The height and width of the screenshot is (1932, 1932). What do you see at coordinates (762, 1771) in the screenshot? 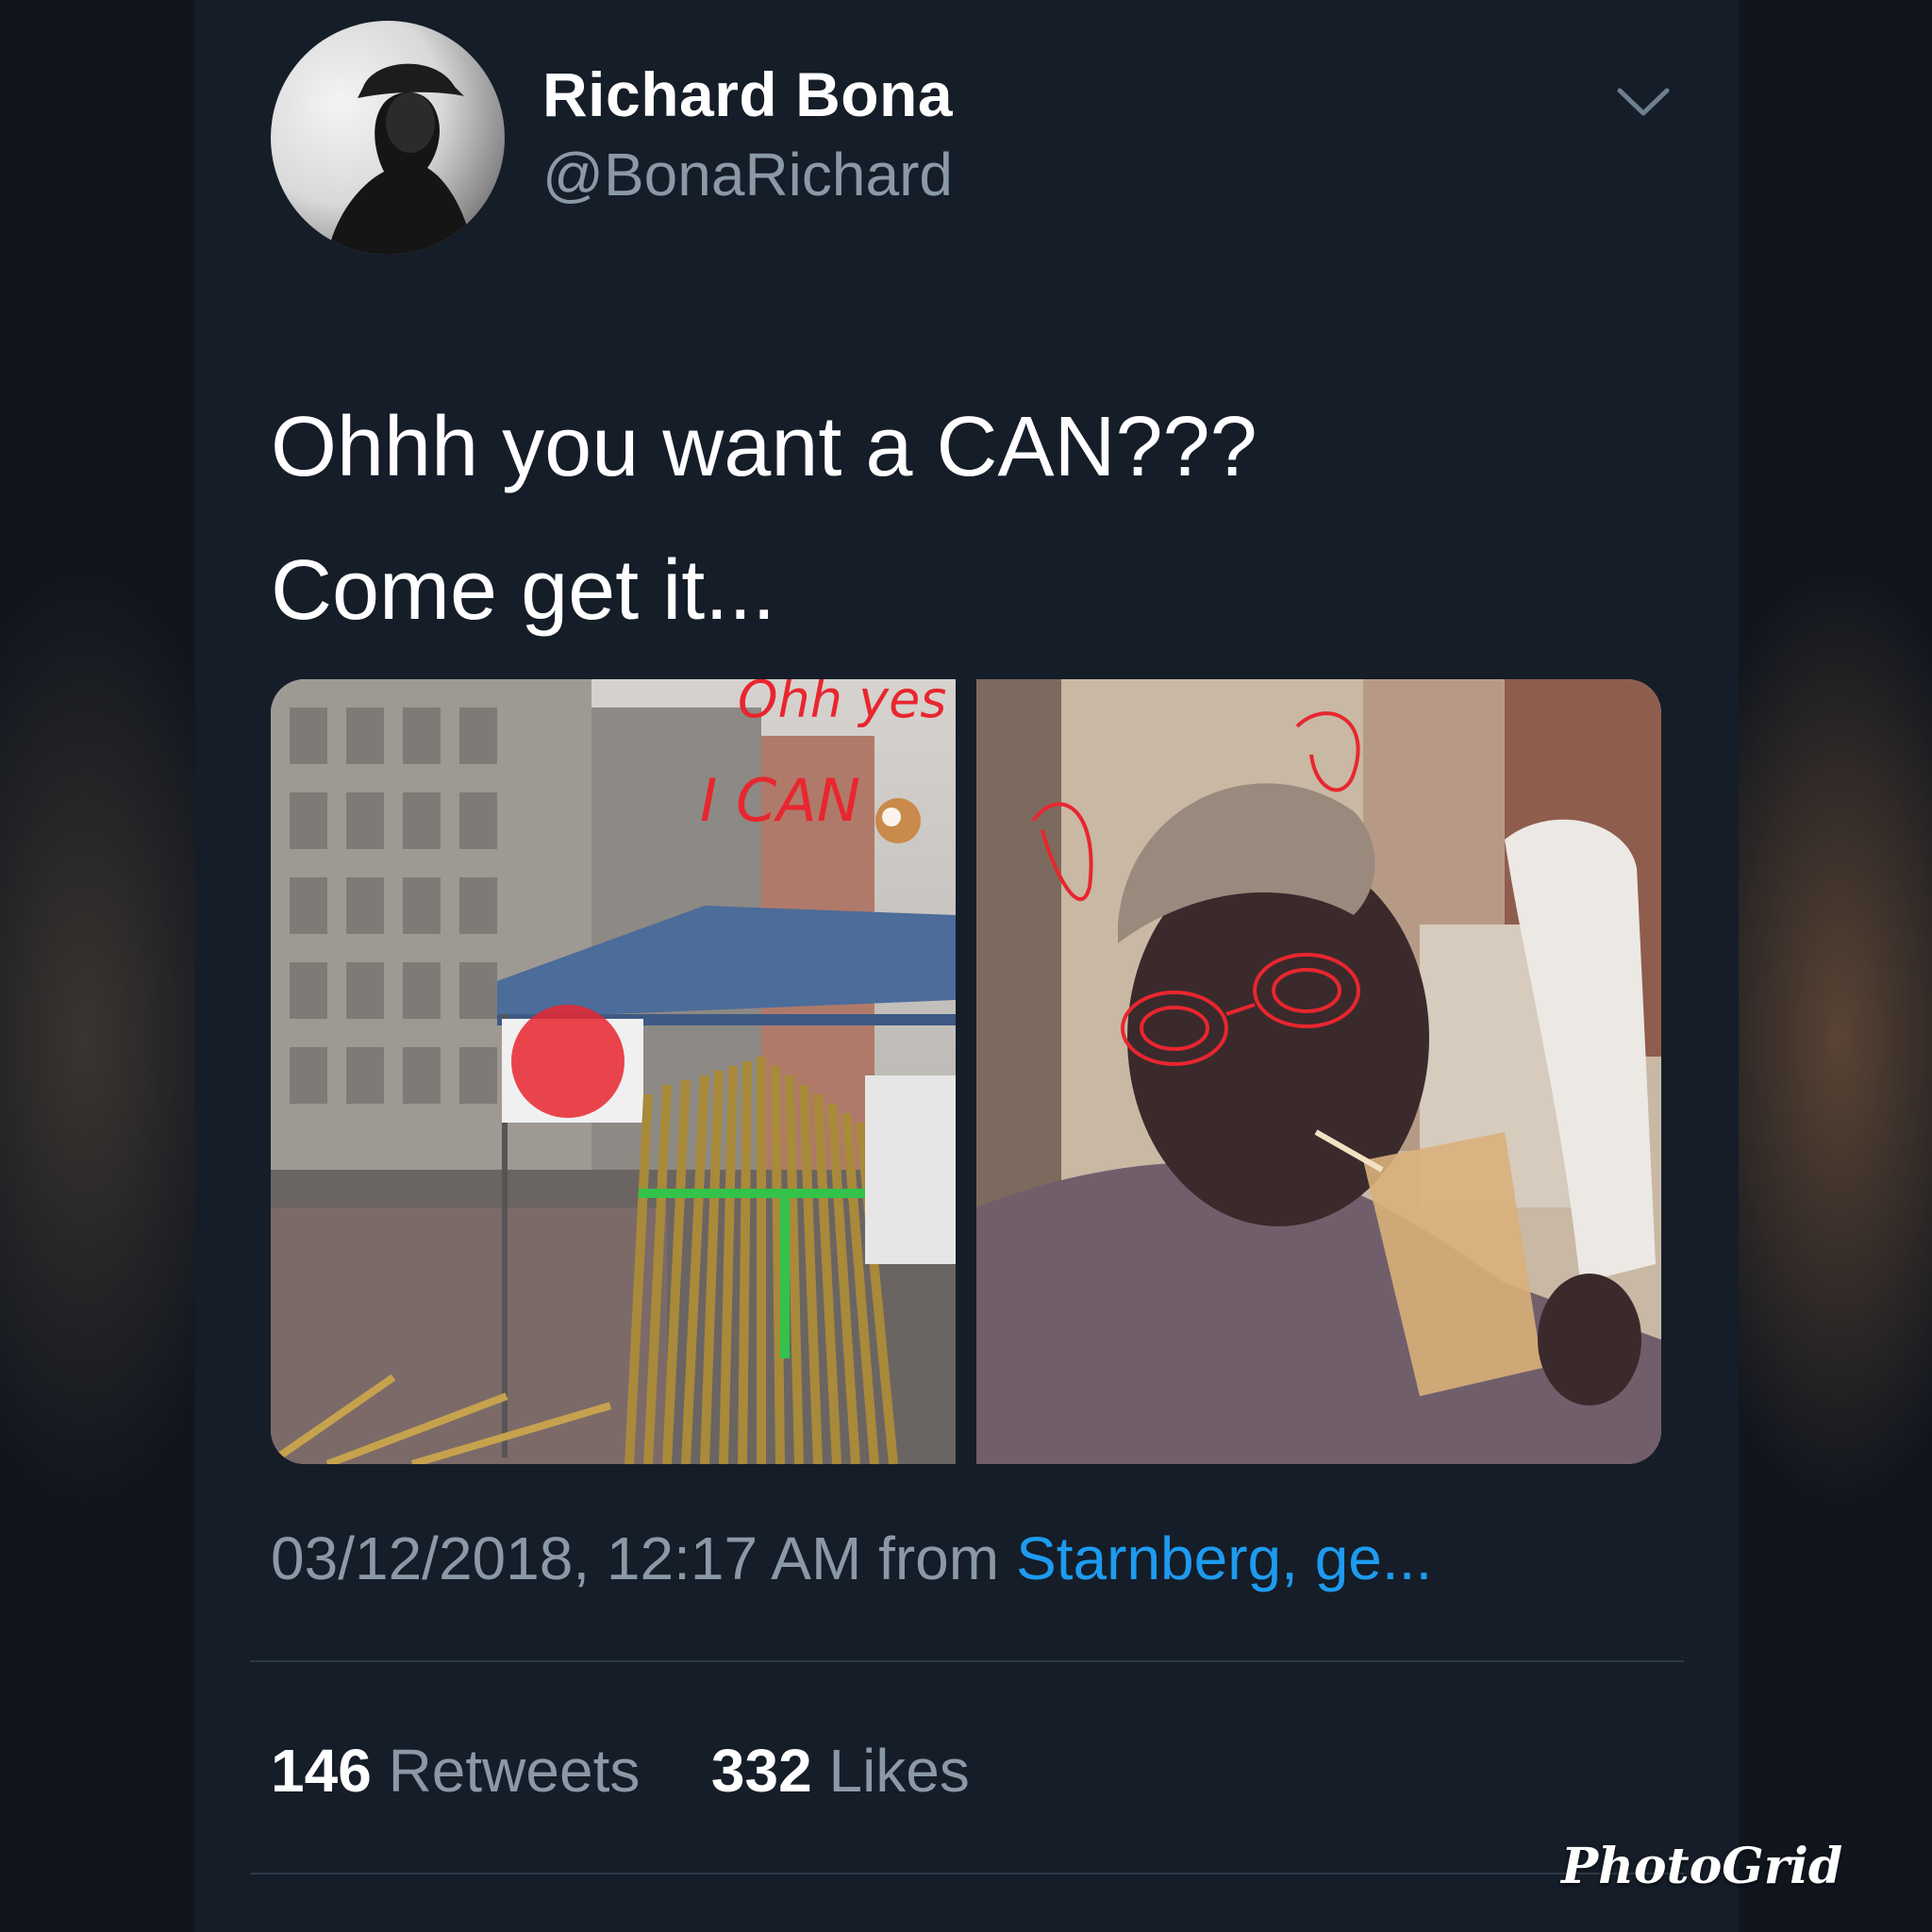
I see `likes-count: 332` at bounding box center [762, 1771].